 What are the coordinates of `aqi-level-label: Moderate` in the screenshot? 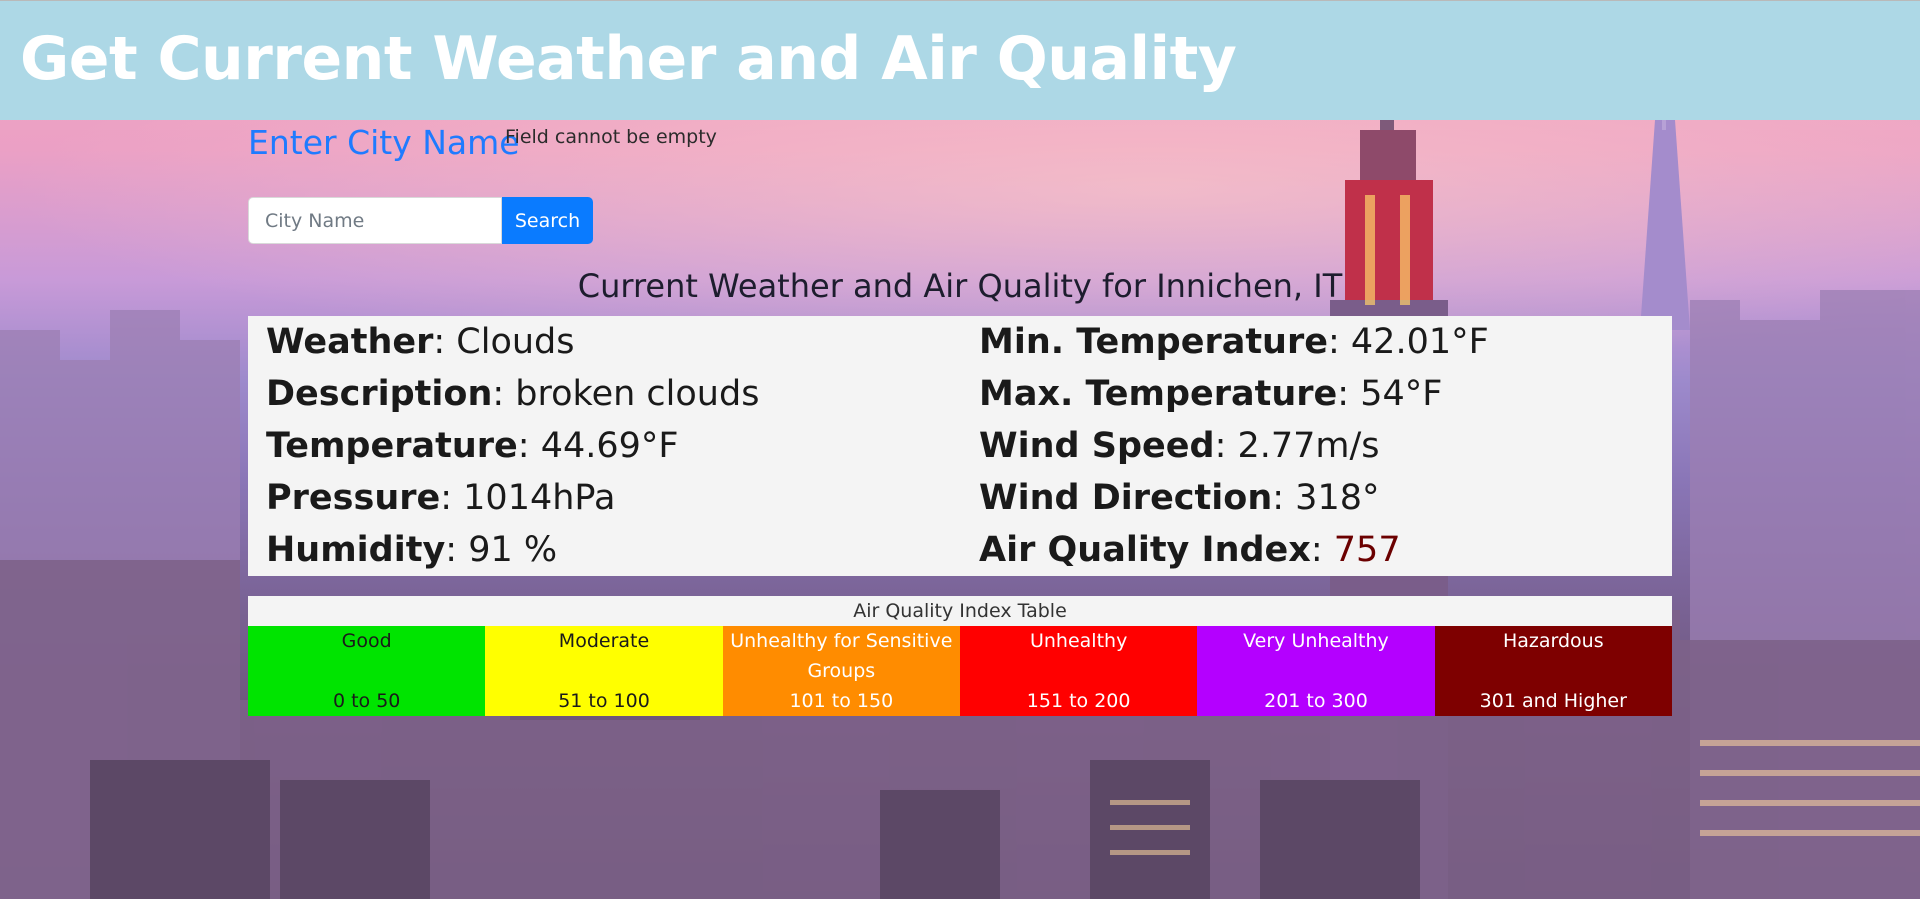 It's located at (604, 641).